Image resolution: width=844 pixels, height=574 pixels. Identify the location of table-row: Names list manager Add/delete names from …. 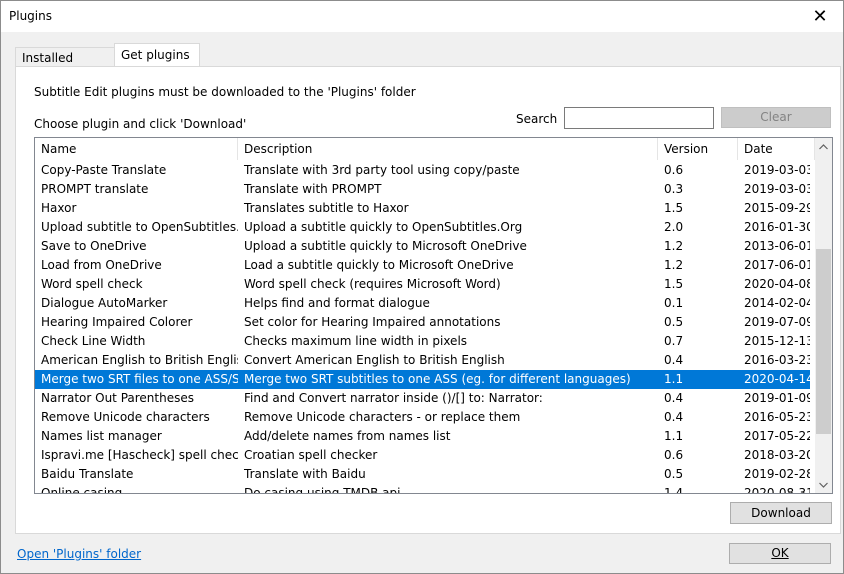
(422, 436).